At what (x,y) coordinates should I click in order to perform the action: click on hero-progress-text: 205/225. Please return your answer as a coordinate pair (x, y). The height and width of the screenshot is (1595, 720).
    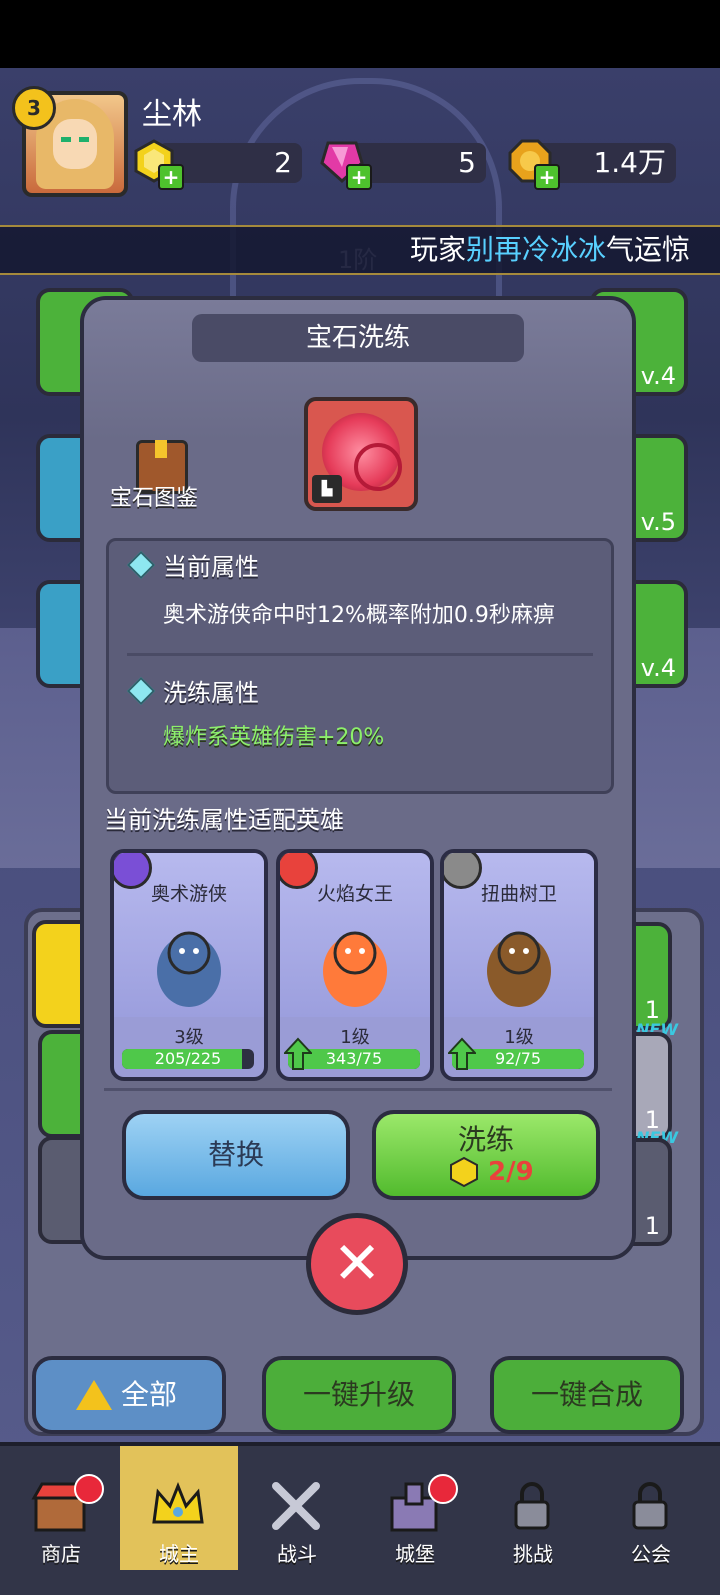
    Looking at the image, I should click on (188, 1058).